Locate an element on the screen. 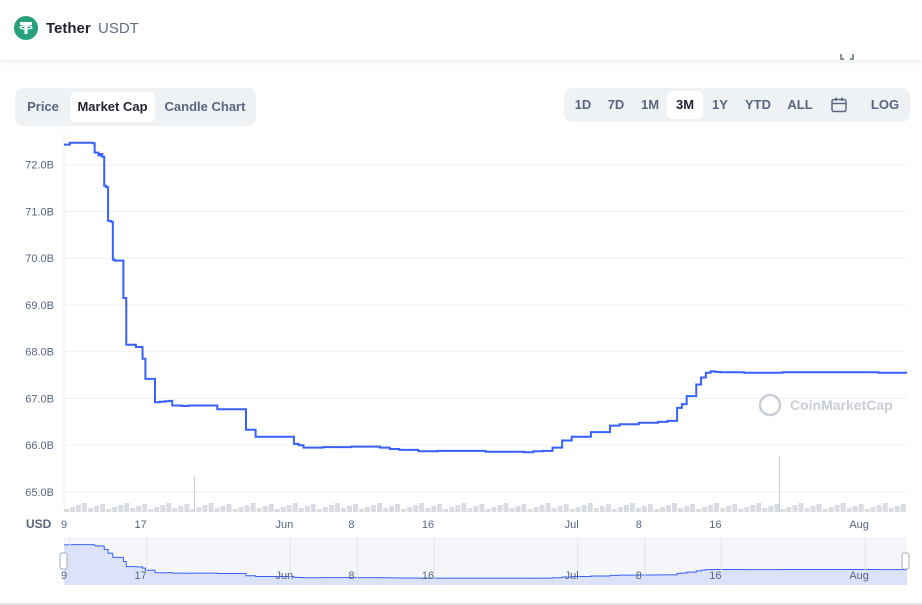  navigator-tick-label: 16 is located at coordinates (428, 576).